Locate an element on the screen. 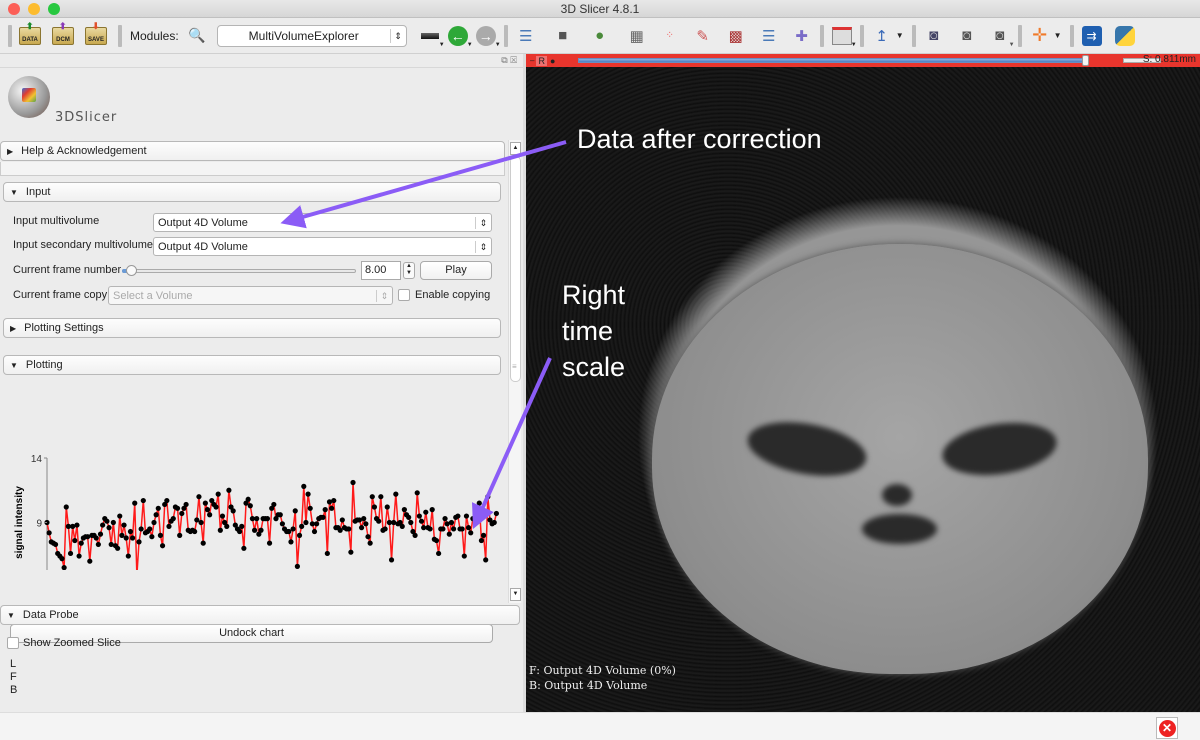  mouse-mode-dropdown: ▼ is located at coordinates (900, 35).